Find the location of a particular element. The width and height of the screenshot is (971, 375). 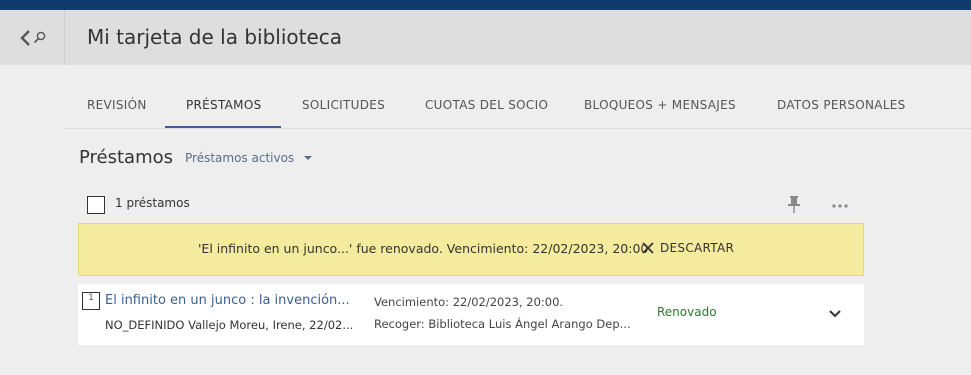

pin-icon is located at coordinates (794, 204).